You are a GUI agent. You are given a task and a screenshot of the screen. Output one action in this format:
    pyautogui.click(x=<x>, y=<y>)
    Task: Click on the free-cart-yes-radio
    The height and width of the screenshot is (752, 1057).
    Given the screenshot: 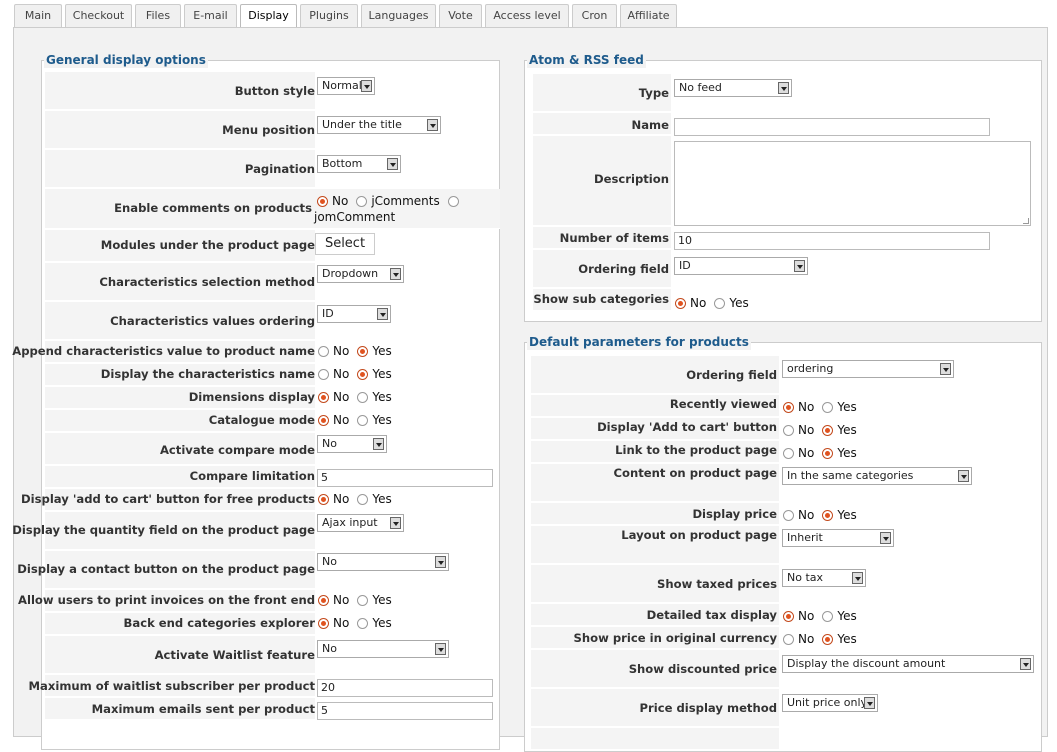 What is the action you would take?
    pyautogui.click(x=363, y=499)
    